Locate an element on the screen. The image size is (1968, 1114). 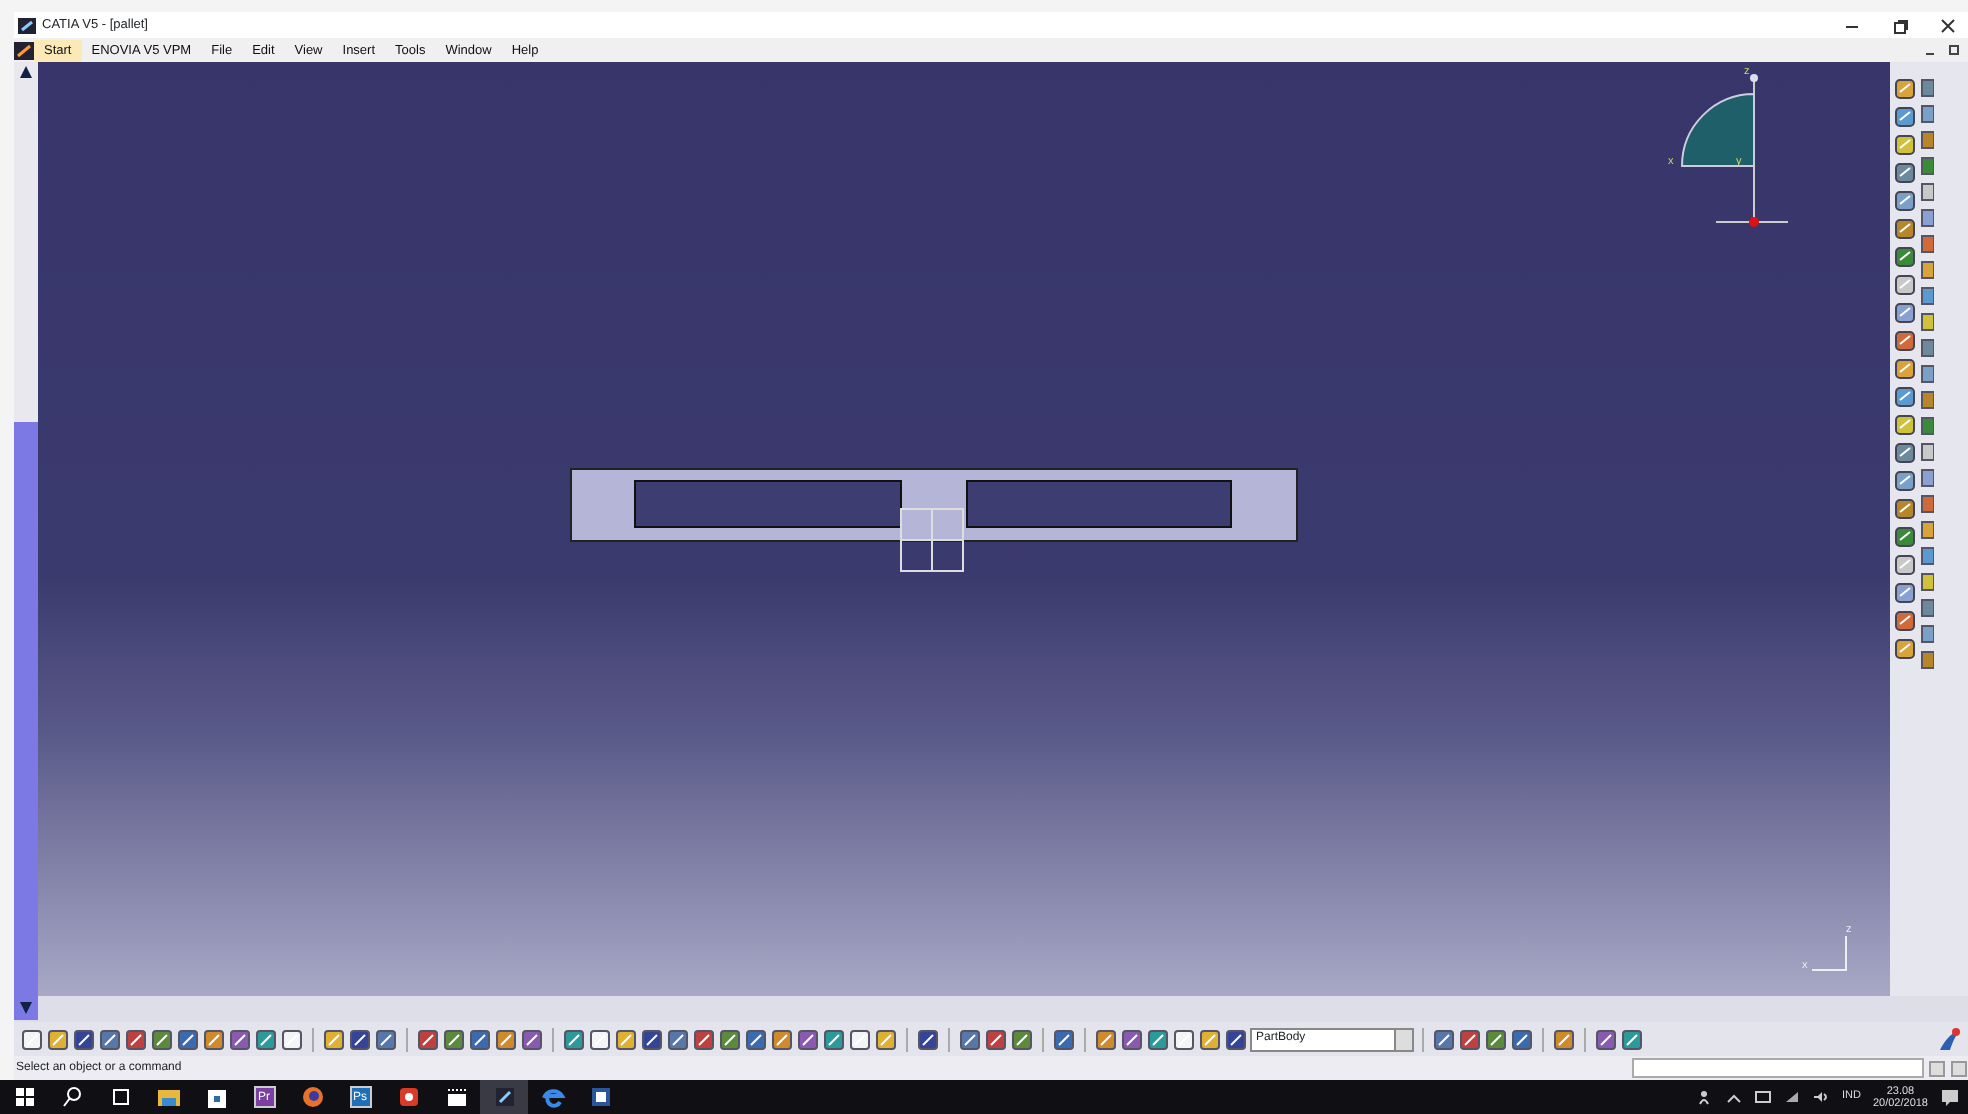
chevron-icon is located at coordinates (1733, 1097).